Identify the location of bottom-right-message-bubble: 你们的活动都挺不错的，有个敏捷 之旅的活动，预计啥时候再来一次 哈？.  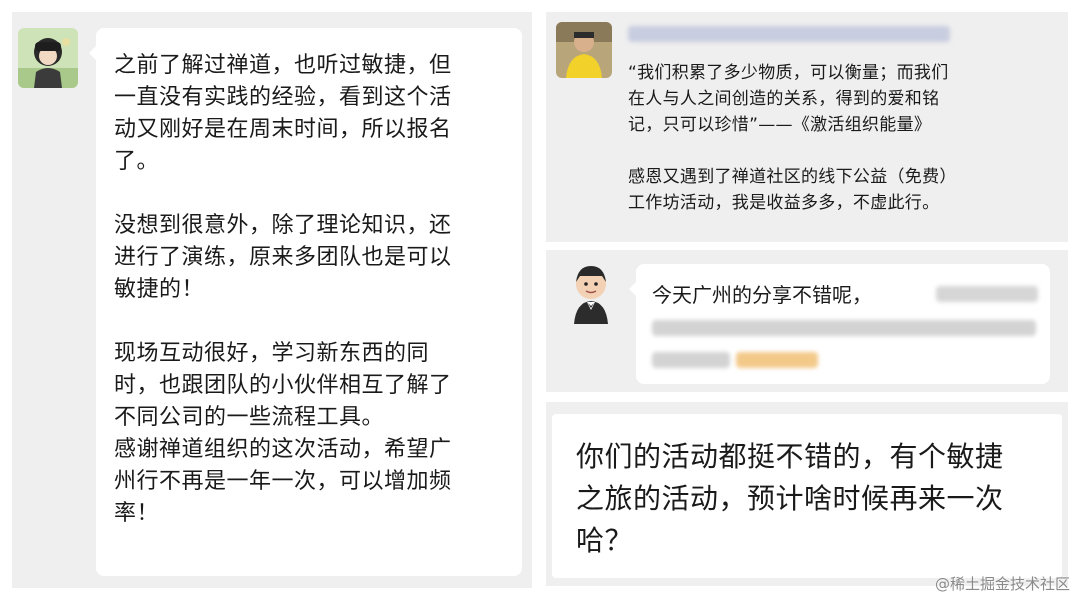
(807, 496).